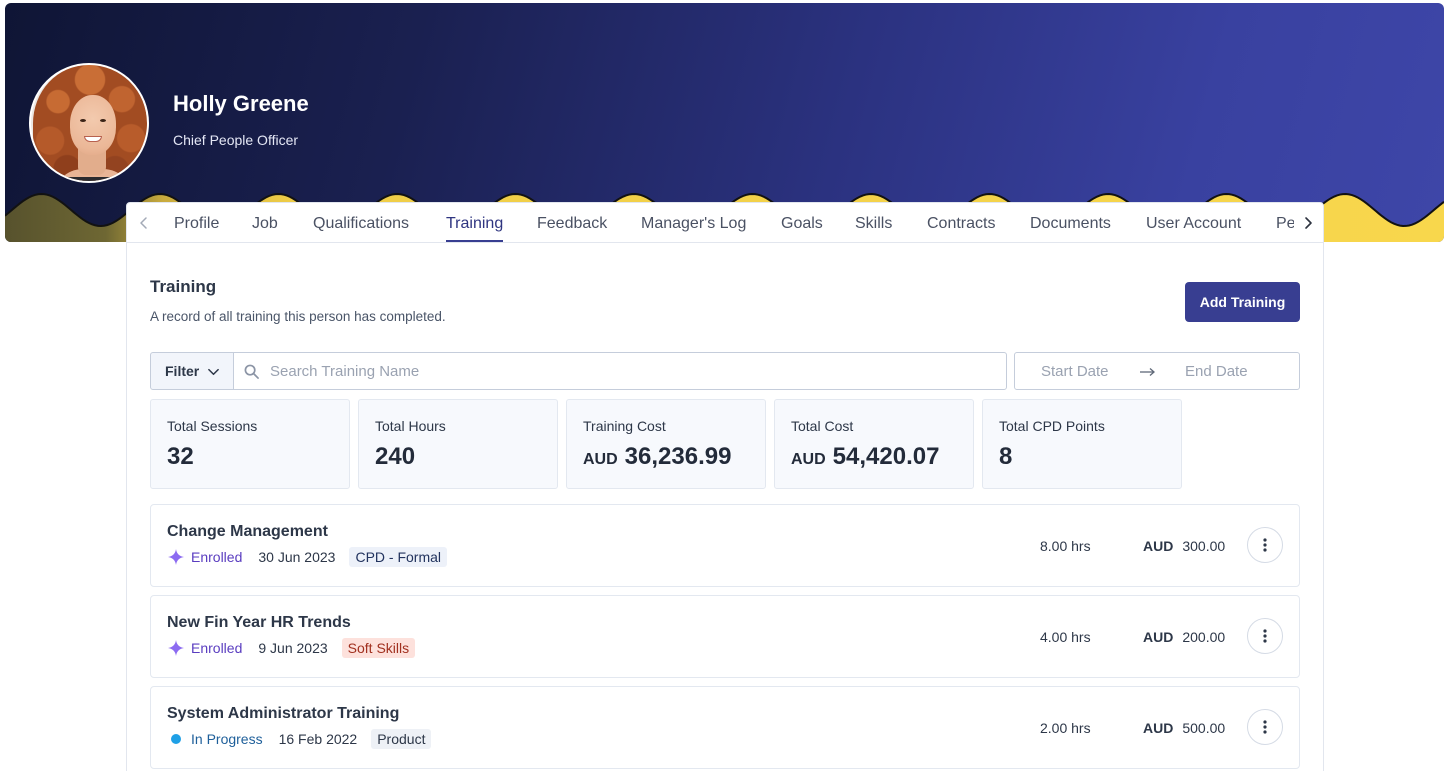 The width and height of the screenshot is (1449, 771). What do you see at coordinates (1065, 637) in the screenshot?
I see `training-hours: 4.00 hrs` at bounding box center [1065, 637].